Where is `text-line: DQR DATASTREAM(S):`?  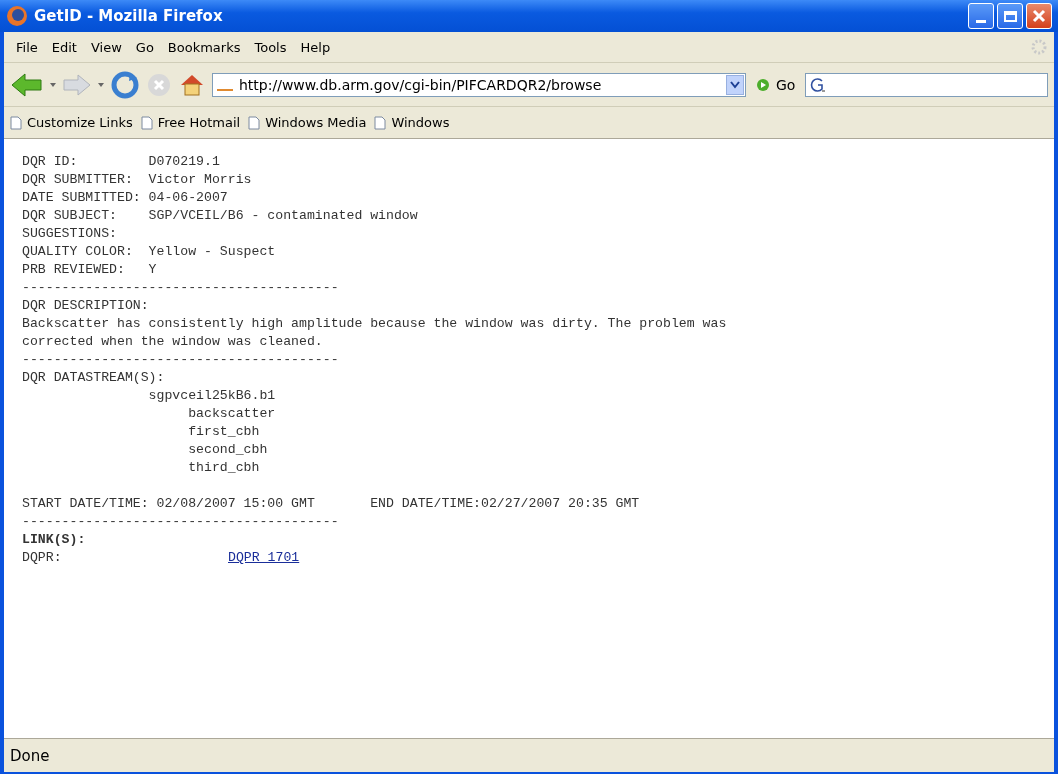
text-line: DQR DATASTREAM(S): is located at coordinates (93, 378).